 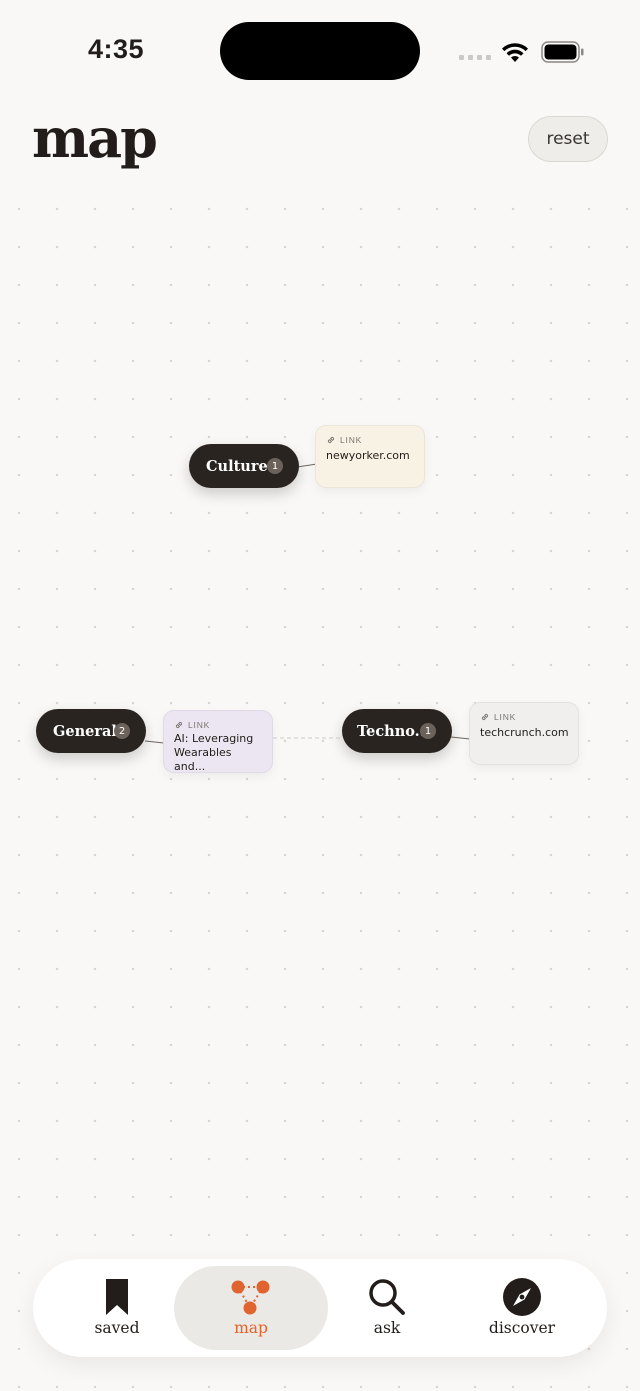 I want to click on search-icon, so click(x=387, y=1297).